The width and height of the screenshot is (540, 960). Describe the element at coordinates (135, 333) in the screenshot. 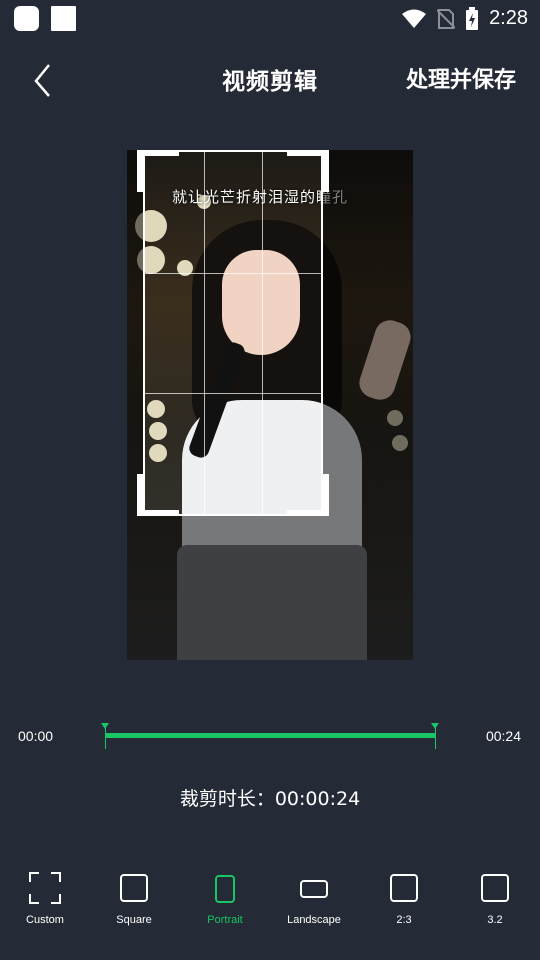

I see `crop-dim-left` at that location.